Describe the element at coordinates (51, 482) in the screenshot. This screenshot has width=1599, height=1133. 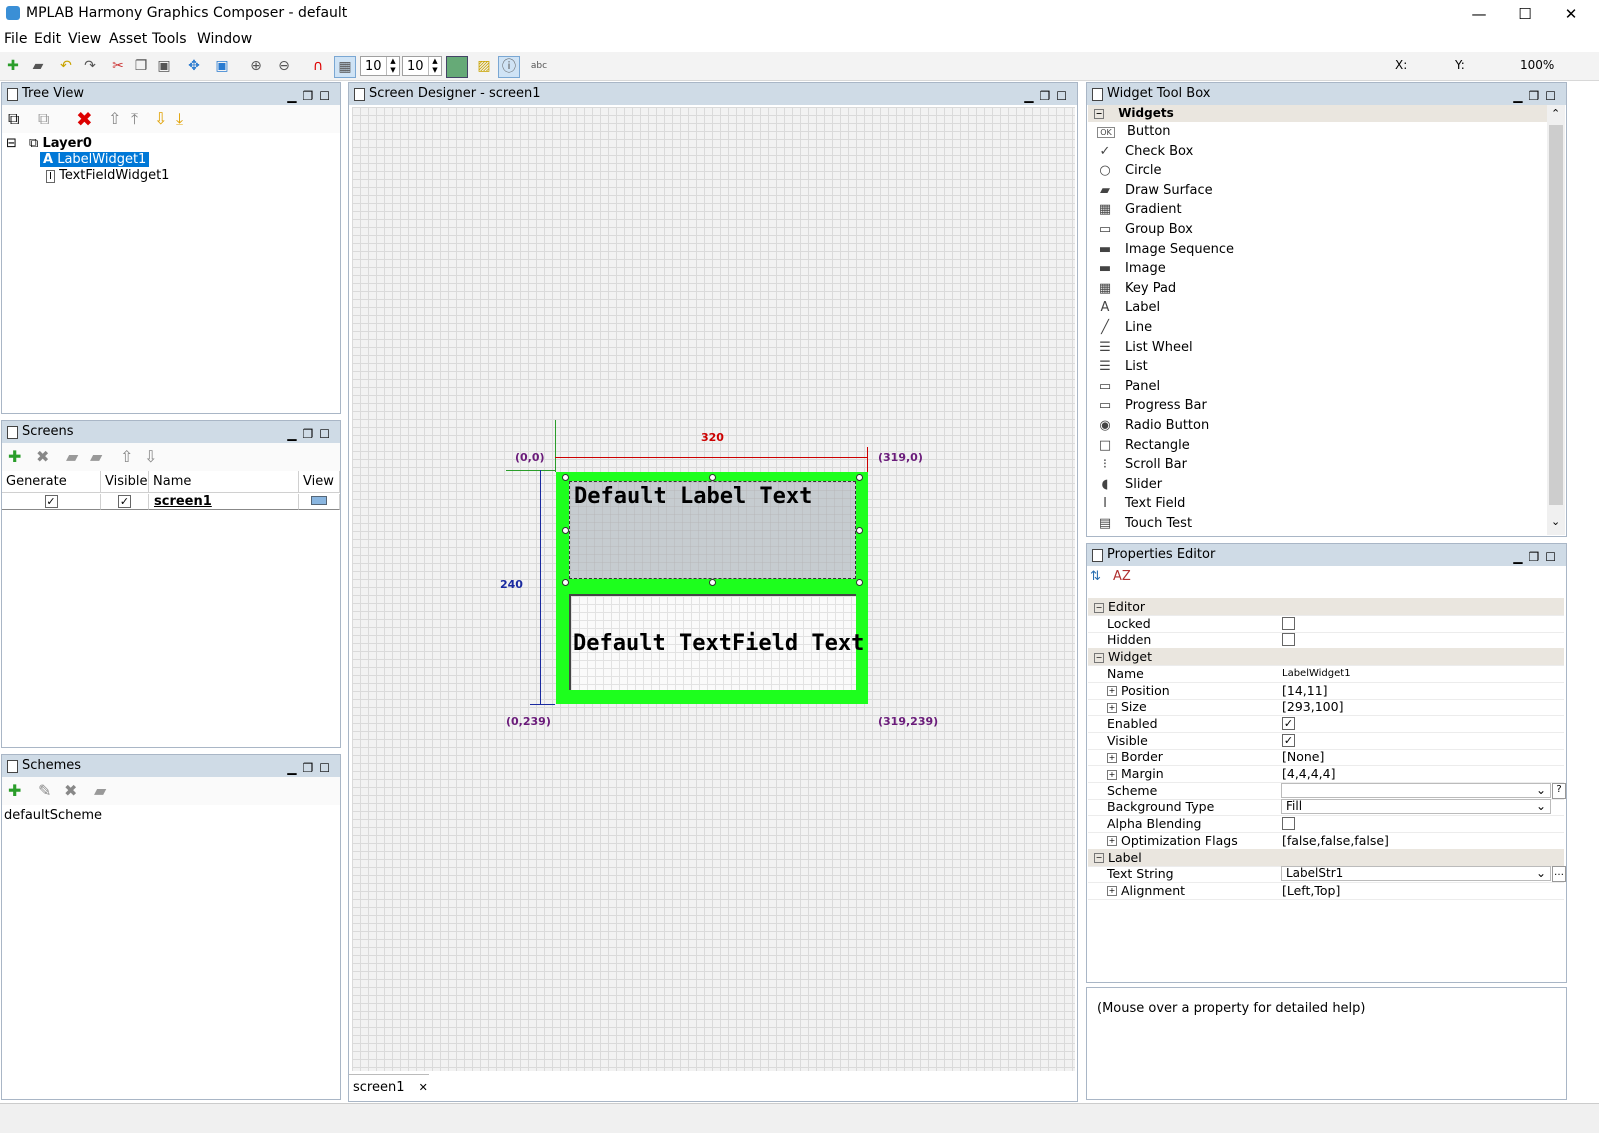
I see `column-generate: Generate` at that location.